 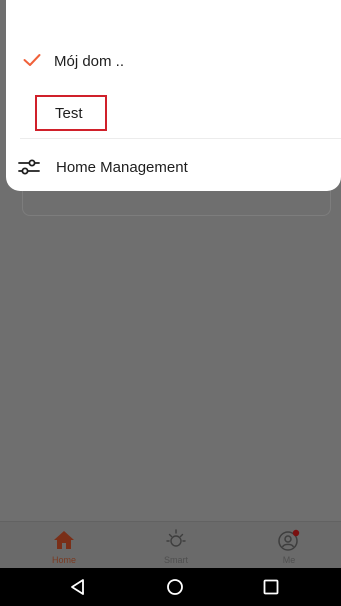 I want to click on android-nav-bar, so click(x=170, y=587).